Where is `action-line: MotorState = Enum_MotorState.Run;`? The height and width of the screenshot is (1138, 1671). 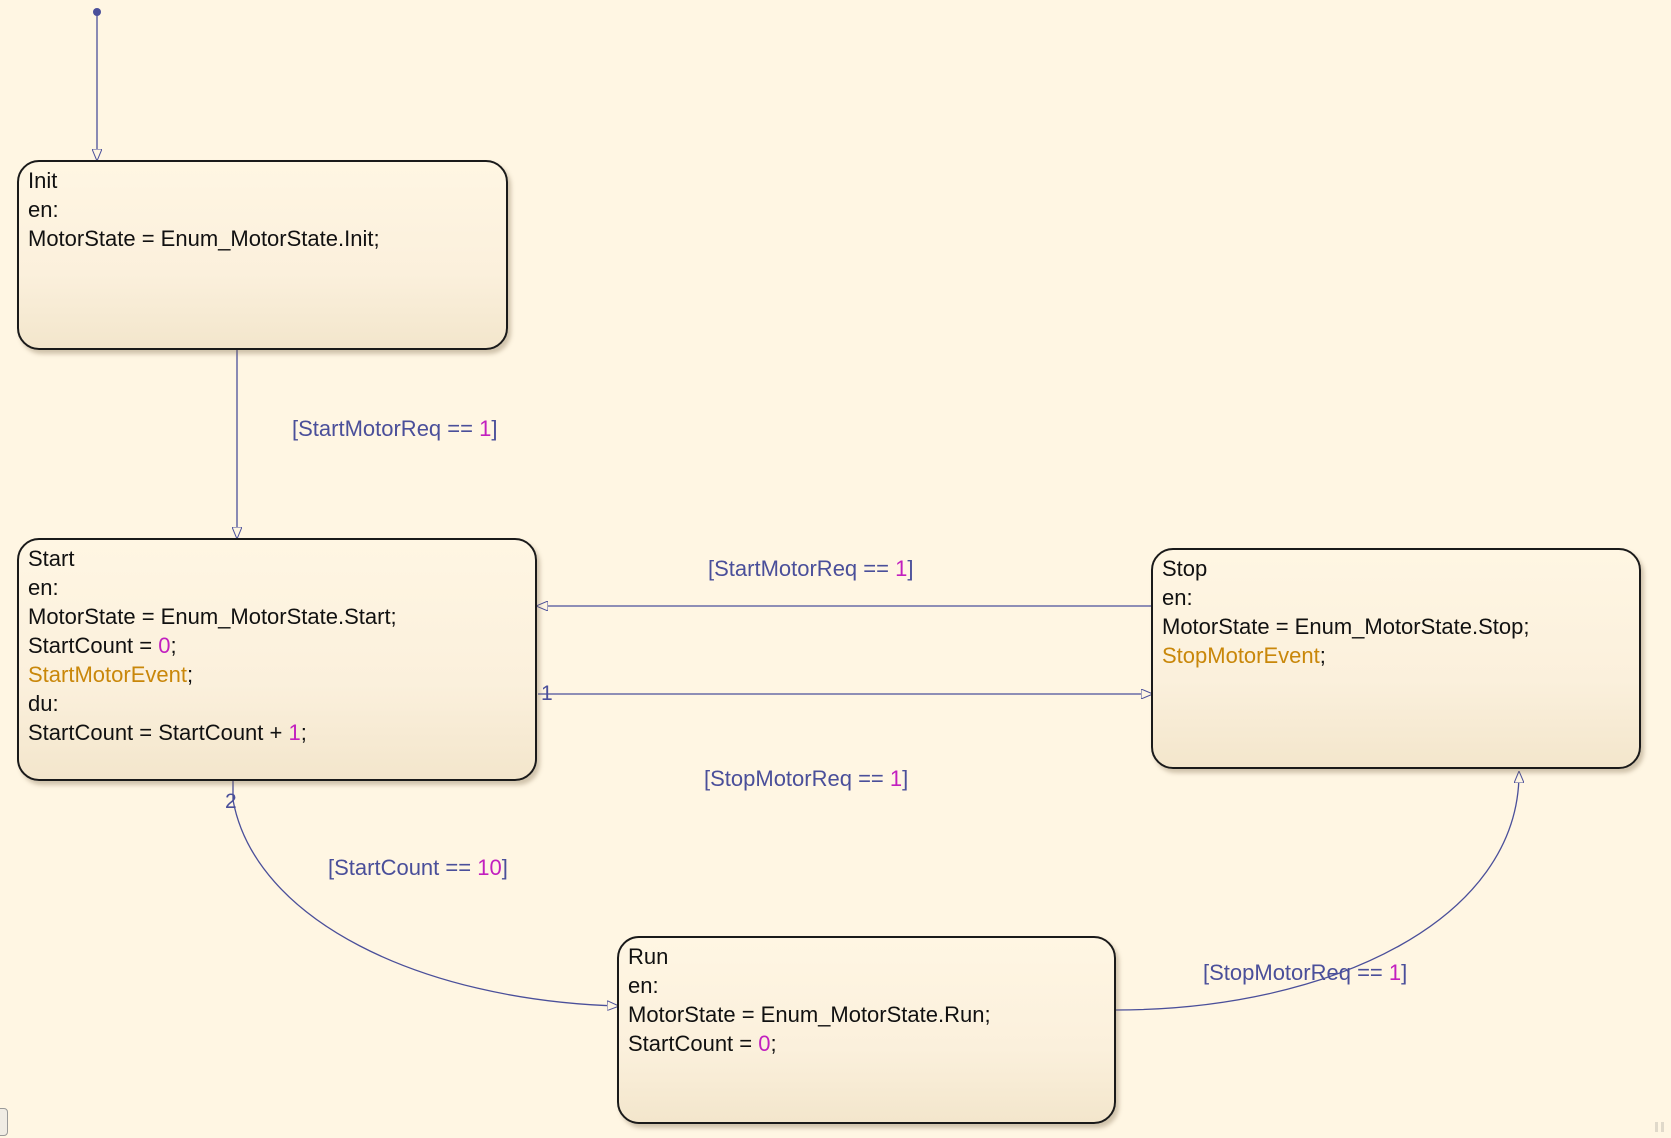
action-line: MotorState = Enum_MotorState.Run; is located at coordinates (866, 1014).